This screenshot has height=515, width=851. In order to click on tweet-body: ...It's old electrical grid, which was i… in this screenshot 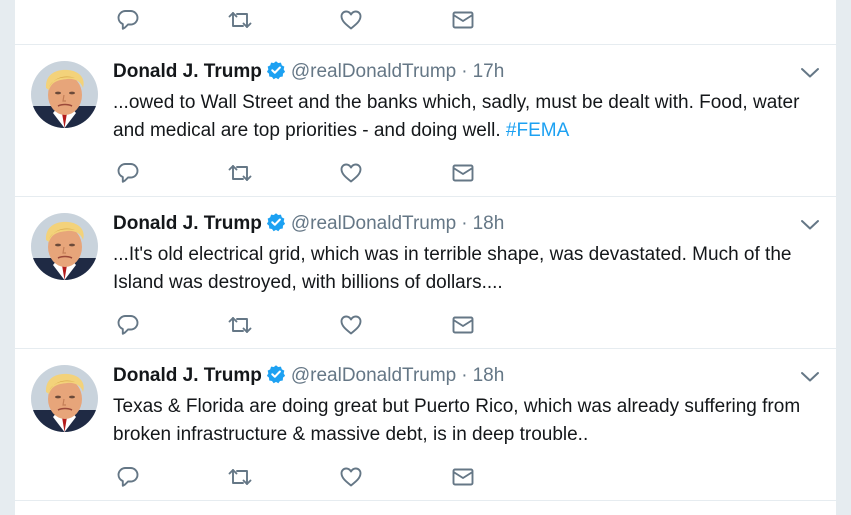, I will do `click(452, 268)`.